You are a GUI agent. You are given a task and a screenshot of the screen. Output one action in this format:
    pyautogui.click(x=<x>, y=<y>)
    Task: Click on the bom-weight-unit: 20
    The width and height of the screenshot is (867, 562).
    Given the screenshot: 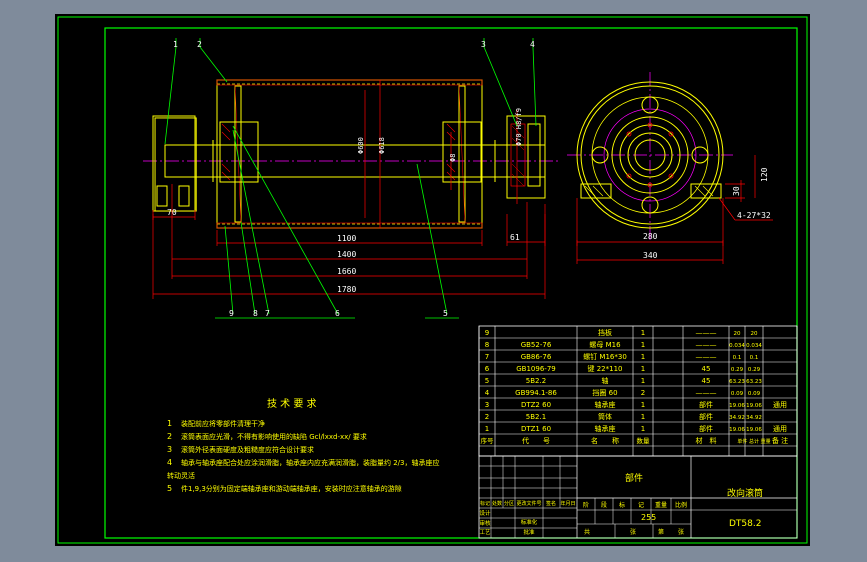 What is the action you would take?
    pyautogui.click(x=737, y=334)
    